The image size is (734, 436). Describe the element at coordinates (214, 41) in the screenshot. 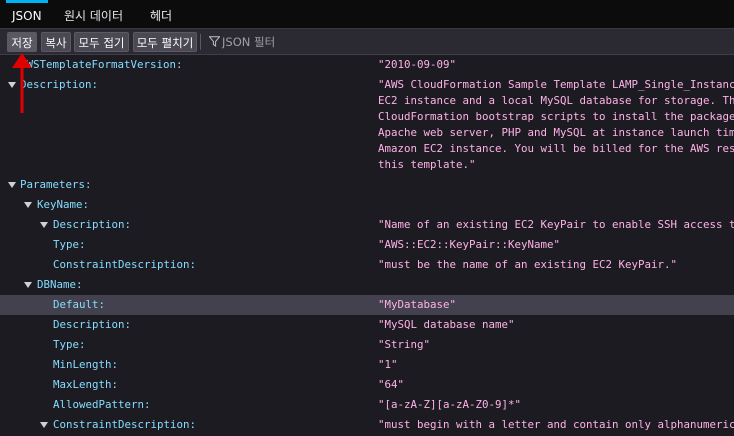

I see `filter-icon` at that location.